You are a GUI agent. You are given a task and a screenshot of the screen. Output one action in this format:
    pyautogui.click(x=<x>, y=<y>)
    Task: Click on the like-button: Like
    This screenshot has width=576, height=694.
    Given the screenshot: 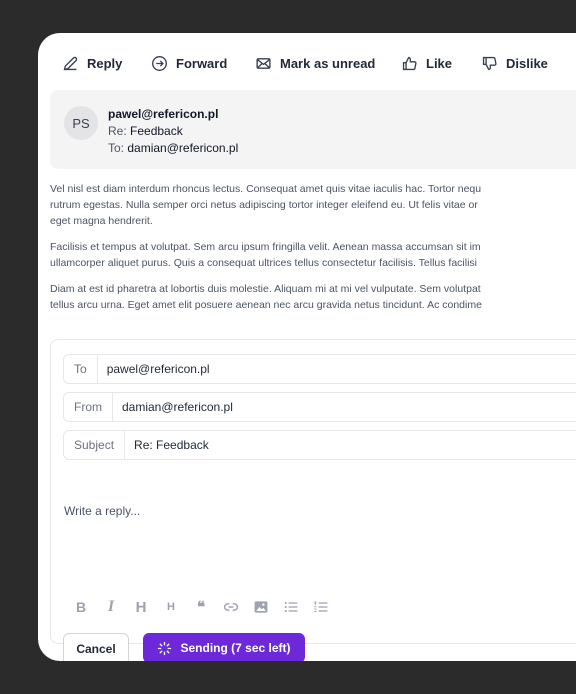 What is the action you would take?
    pyautogui.click(x=426, y=63)
    